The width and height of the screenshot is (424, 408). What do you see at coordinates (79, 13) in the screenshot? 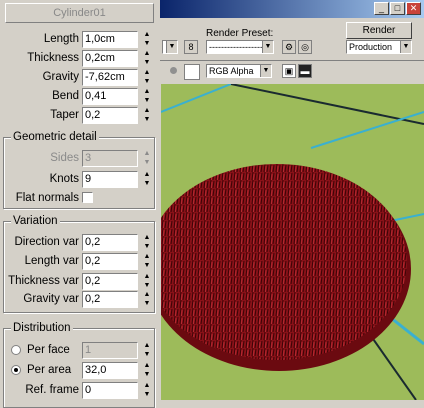
I see `object-name-button: Cylinder01` at bounding box center [79, 13].